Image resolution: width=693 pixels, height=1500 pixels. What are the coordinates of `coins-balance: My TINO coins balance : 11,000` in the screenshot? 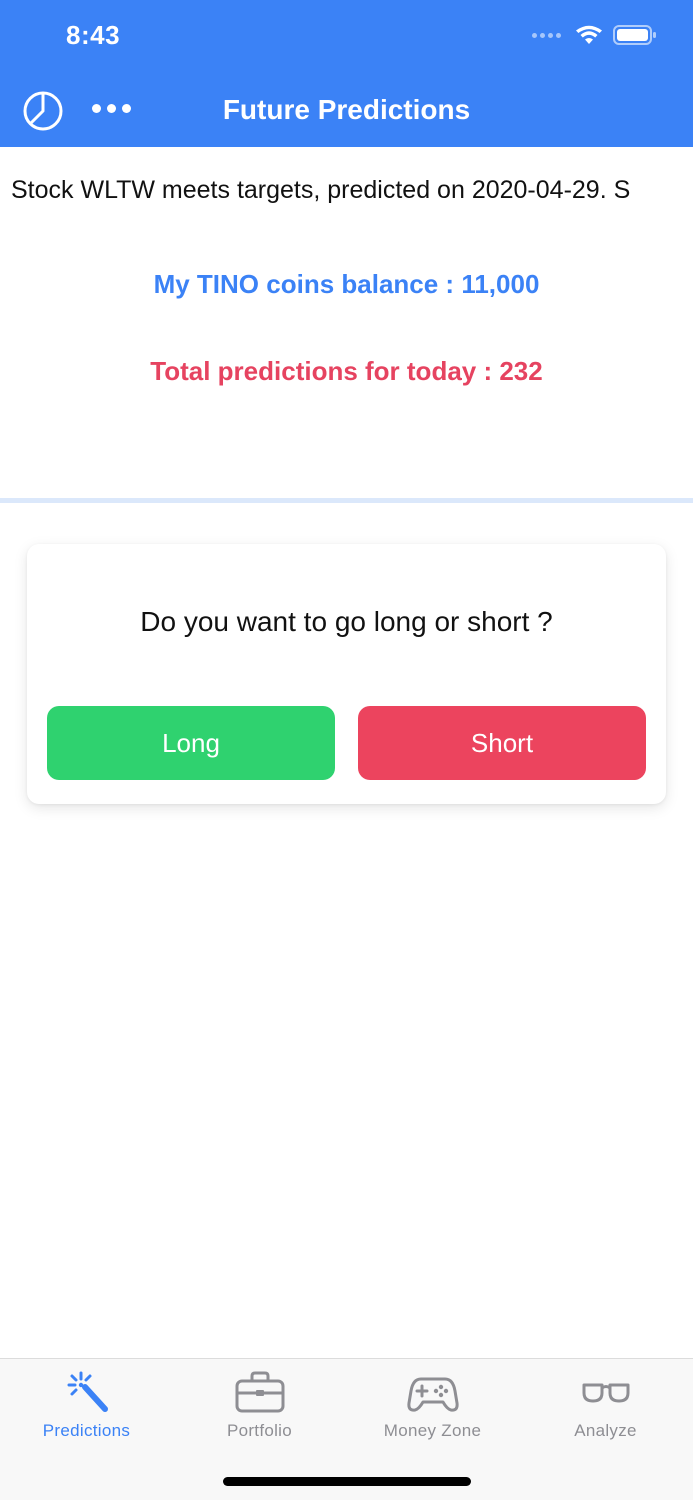 It's located at (346, 284).